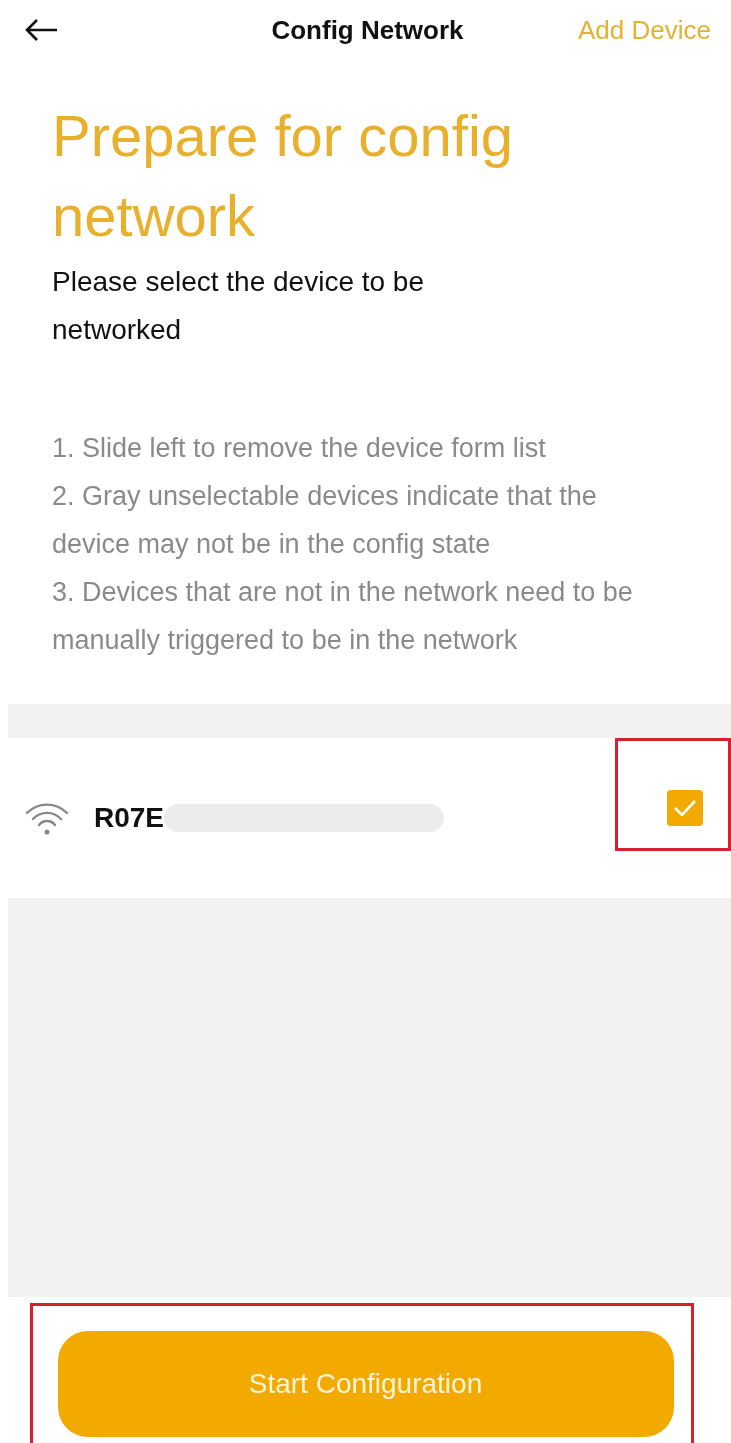 The height and width of the screenshot is (1443, 731). What do you see at coordinates (367, 30) in the screenshot?
I see `screen-title: Config Network` at bounding box center [367, 30].